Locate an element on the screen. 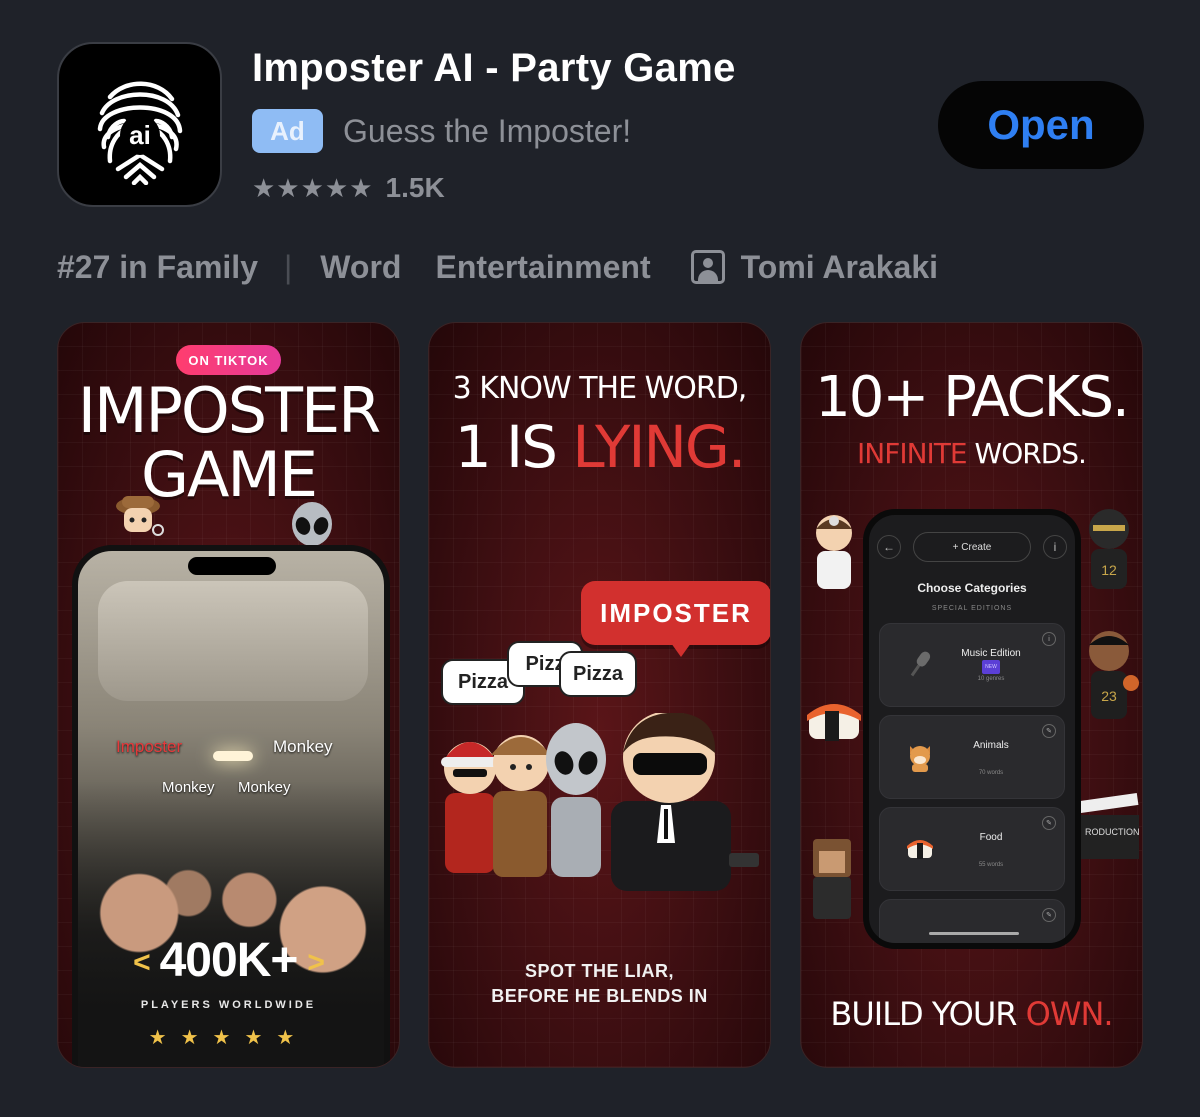 This screenshot has width=1200, height=1117. basketball-player-icon: 23 is located at coordinates (1114, 675).